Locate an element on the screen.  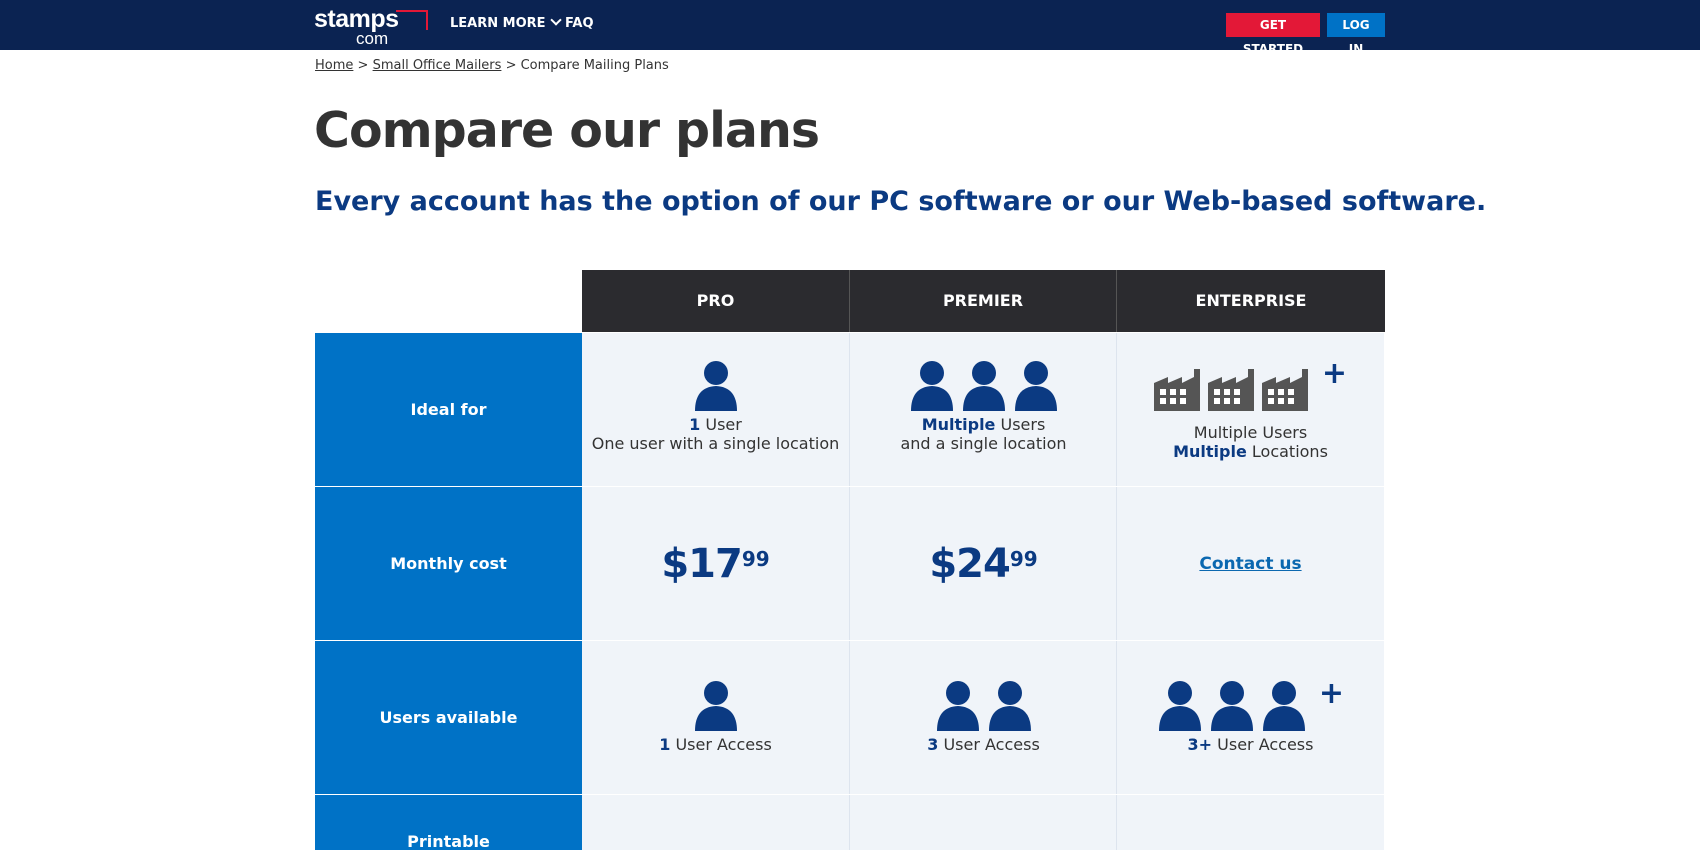
price-pro-cents: 99 is located at coordinates (755, 558).